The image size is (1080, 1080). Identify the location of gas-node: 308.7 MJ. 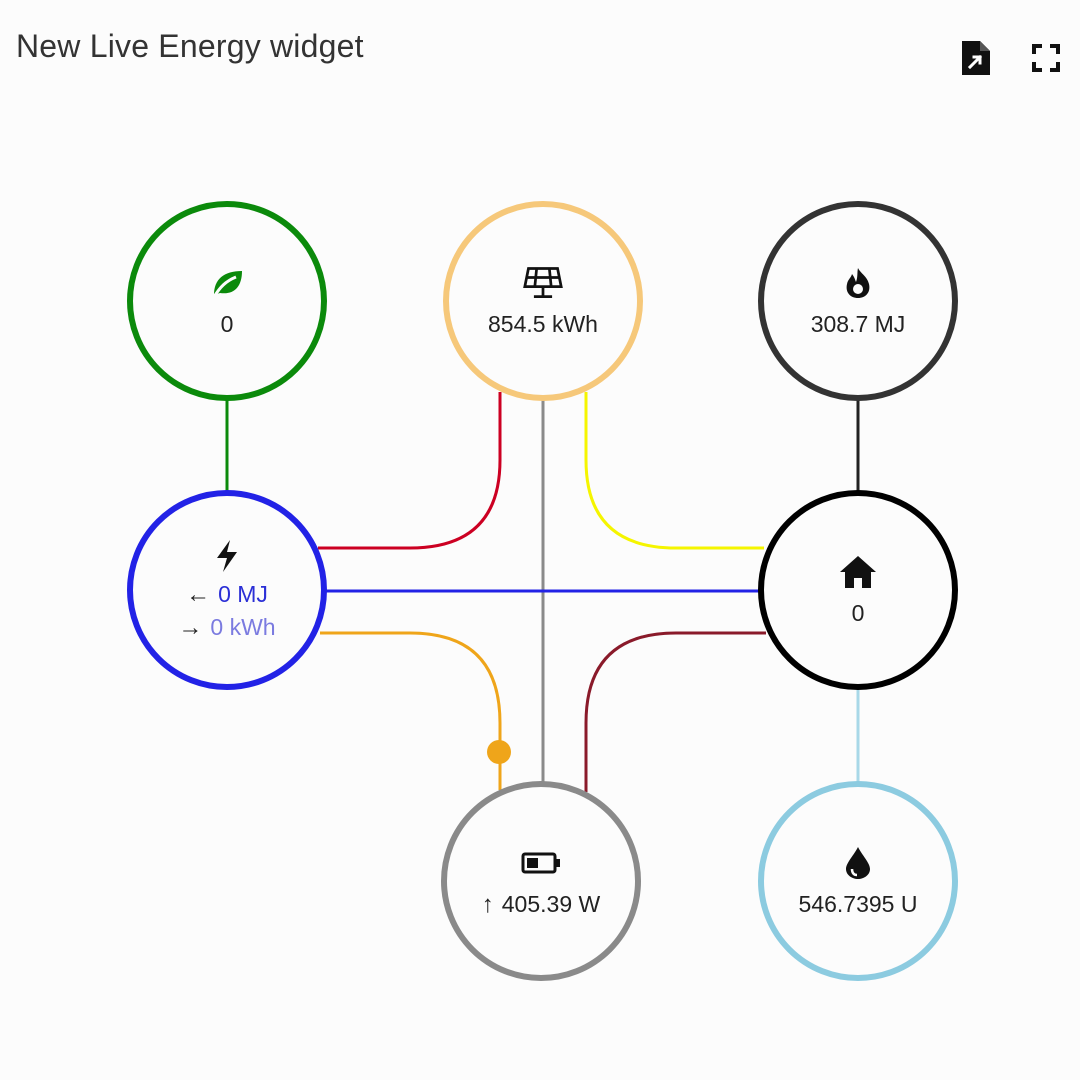
(858, 301).